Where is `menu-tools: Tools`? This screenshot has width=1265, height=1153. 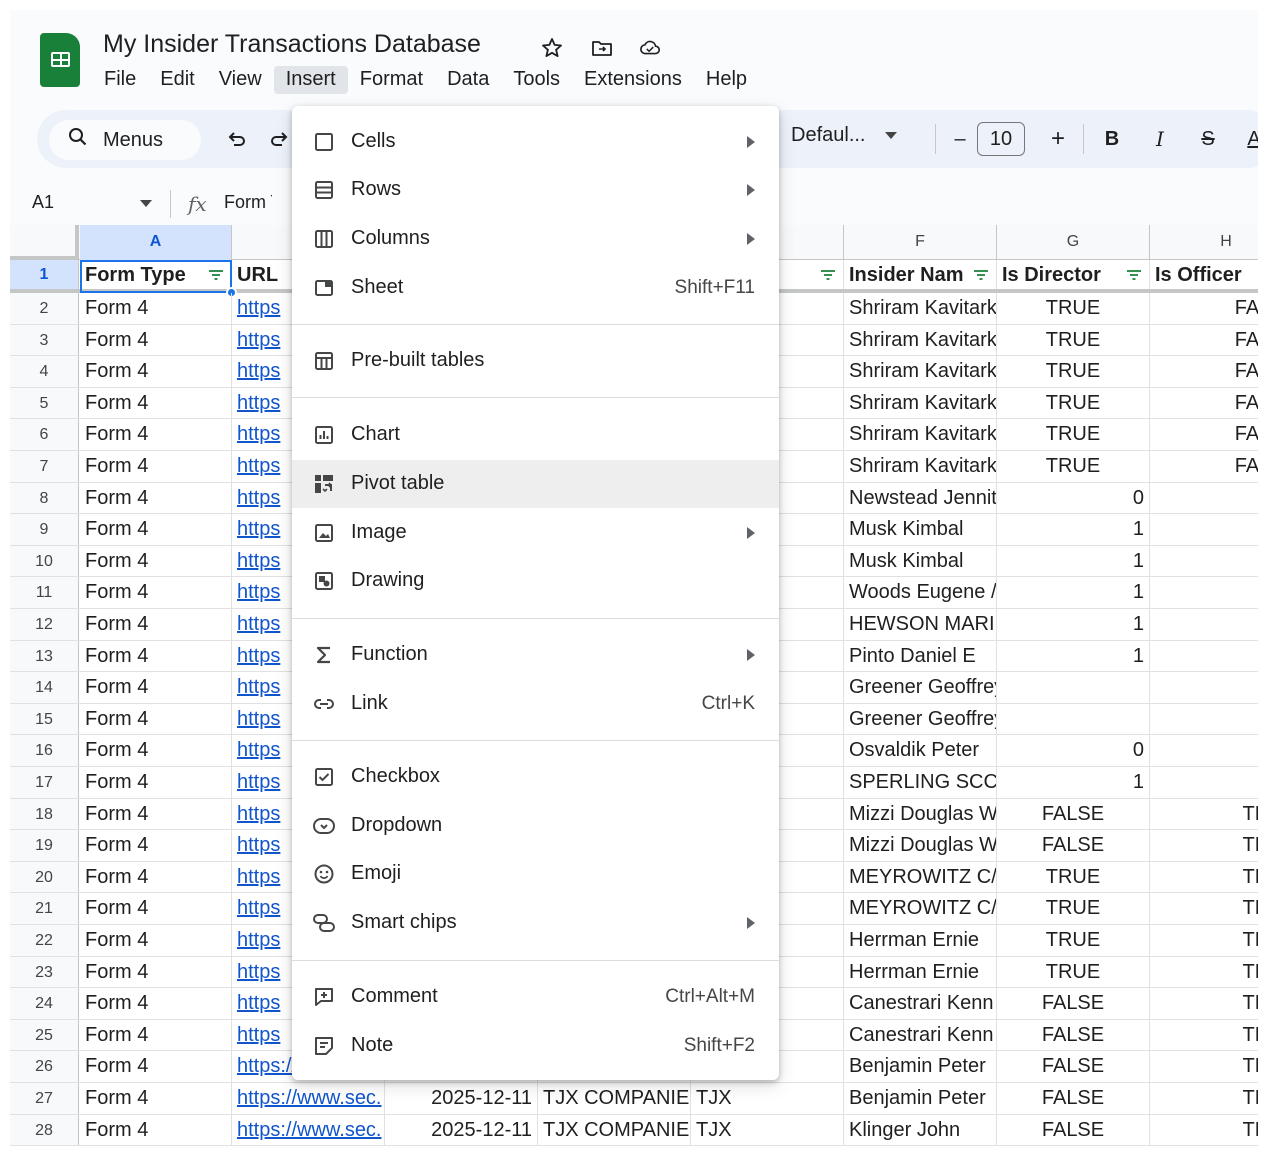 menu-tools: Tools is located at coordinates (536, 80).